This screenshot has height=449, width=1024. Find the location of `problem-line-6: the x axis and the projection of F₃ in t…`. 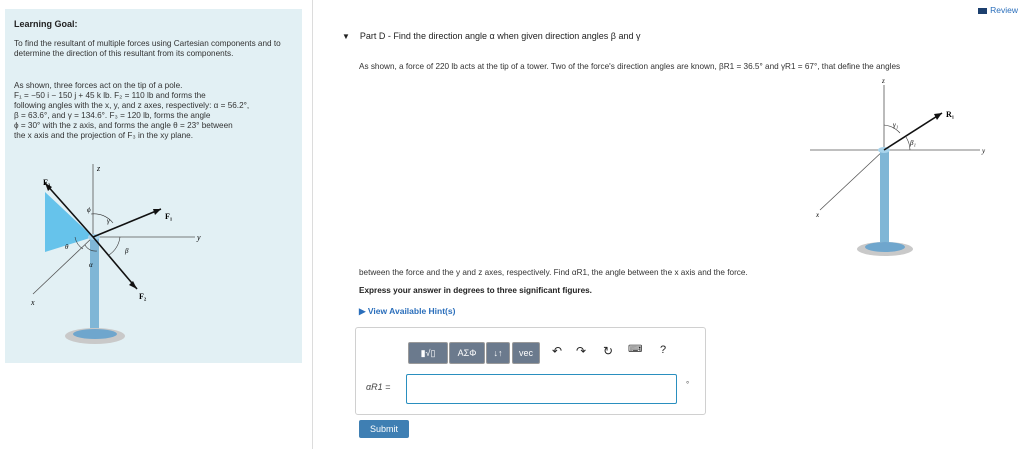

problem-line-6: the x axis and the projection of F₃ in t… is located at coordinates (104, 135).